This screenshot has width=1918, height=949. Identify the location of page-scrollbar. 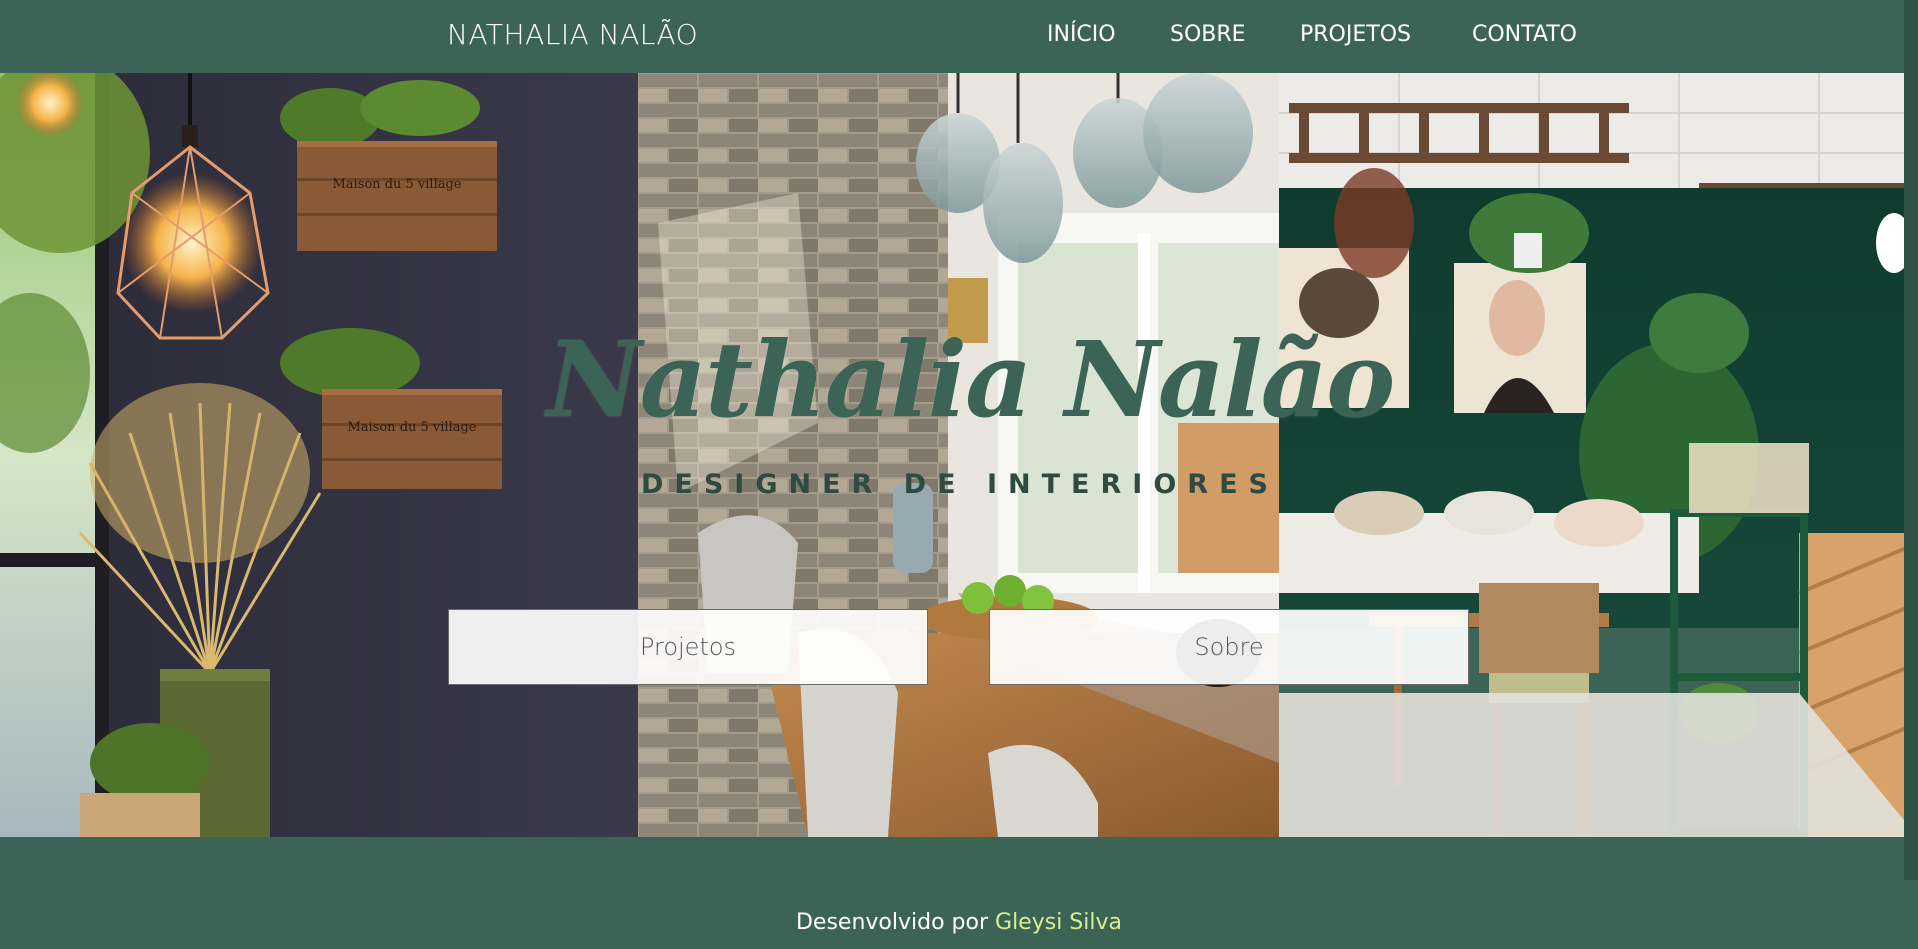
(1911, 440).